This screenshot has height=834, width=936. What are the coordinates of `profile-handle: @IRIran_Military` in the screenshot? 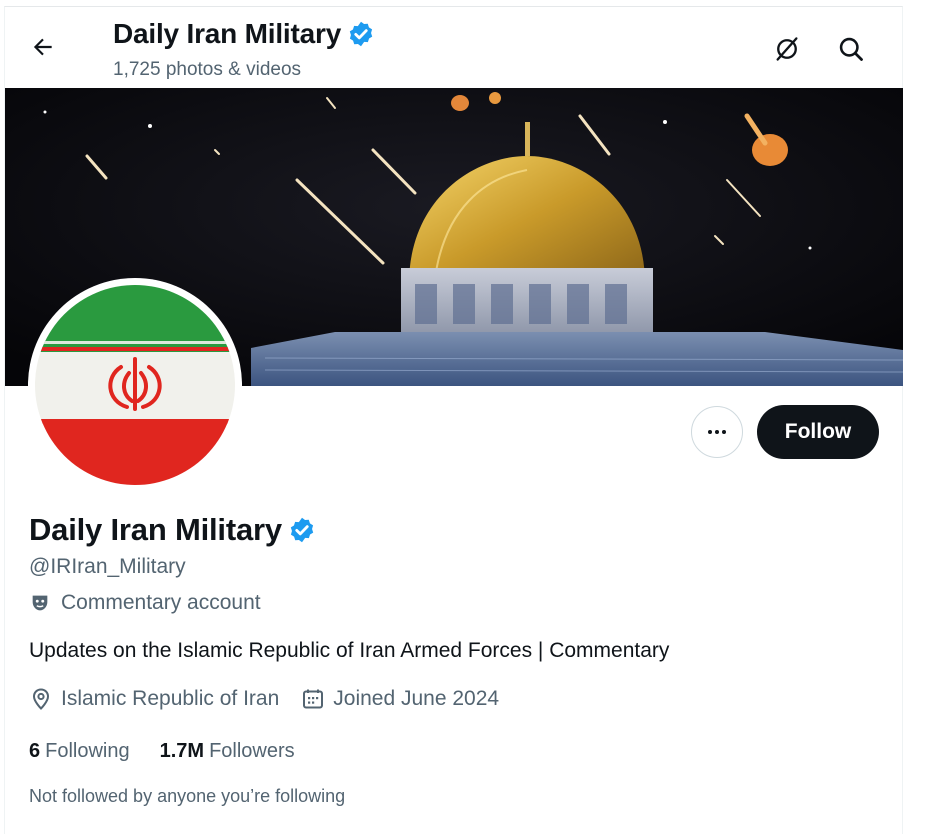 It's located at (107, 566).